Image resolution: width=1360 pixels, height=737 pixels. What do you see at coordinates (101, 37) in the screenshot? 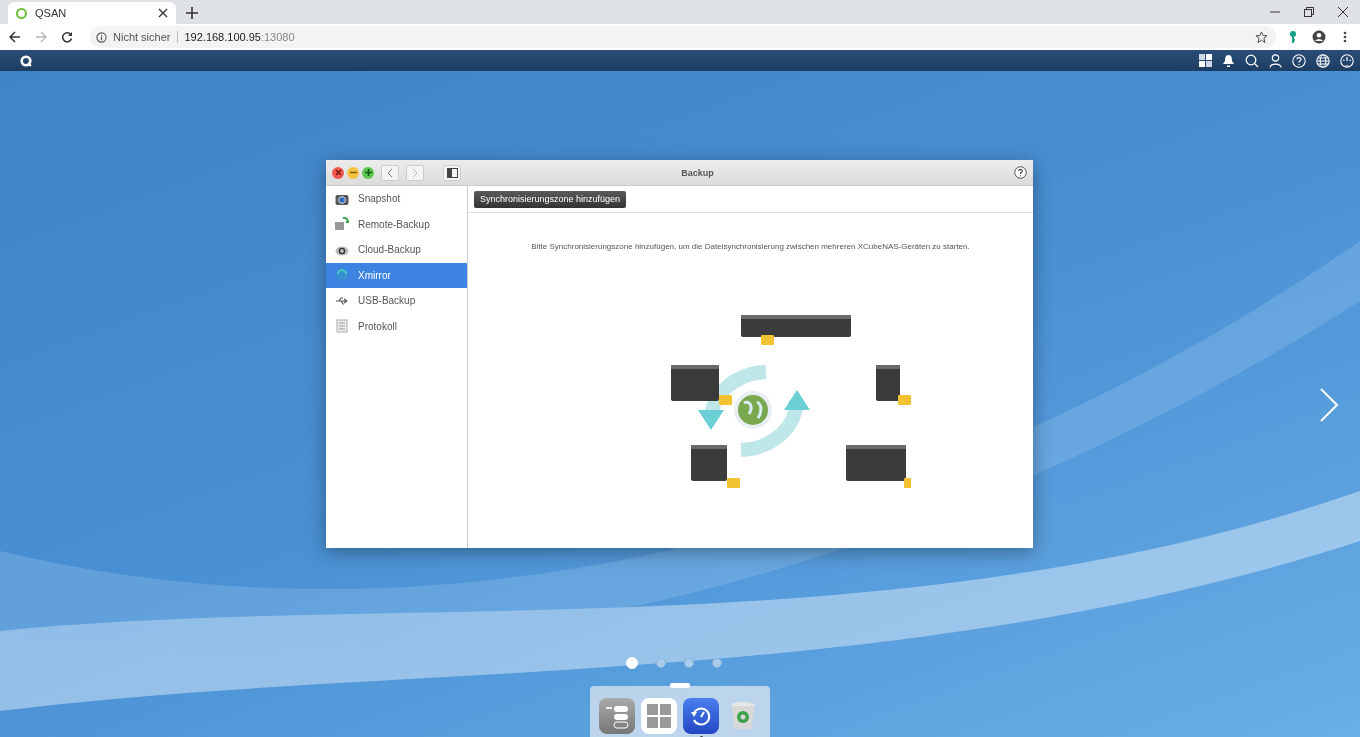
I see `info-icon` at bounding box center [101, 37].